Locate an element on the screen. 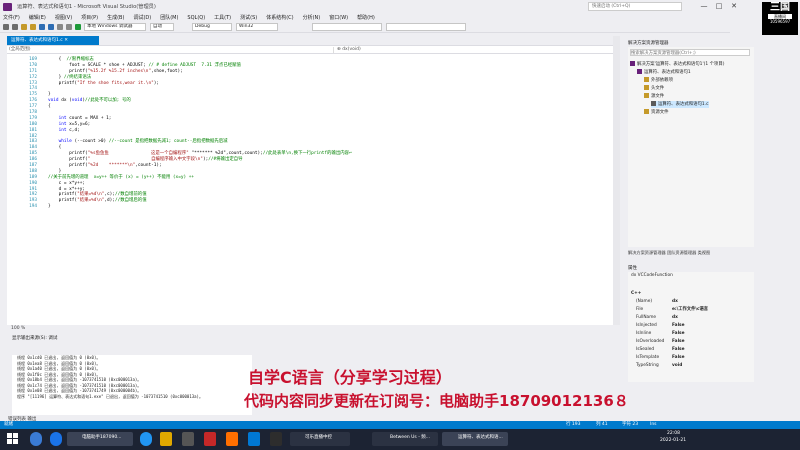  logo-title: 三国 is located at coordinates (780, 7).